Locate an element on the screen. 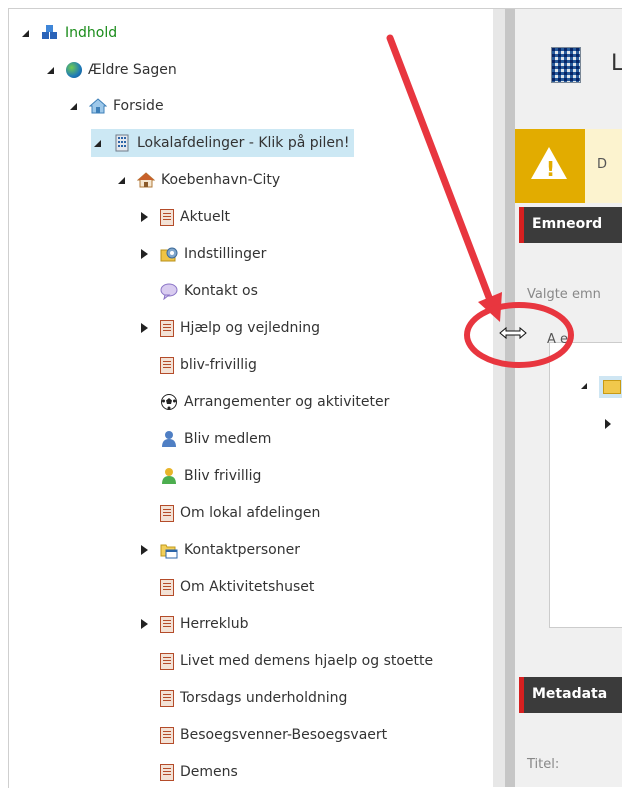  tree-item-label: Torsdags underholdning is located at coordinates (264, 698).